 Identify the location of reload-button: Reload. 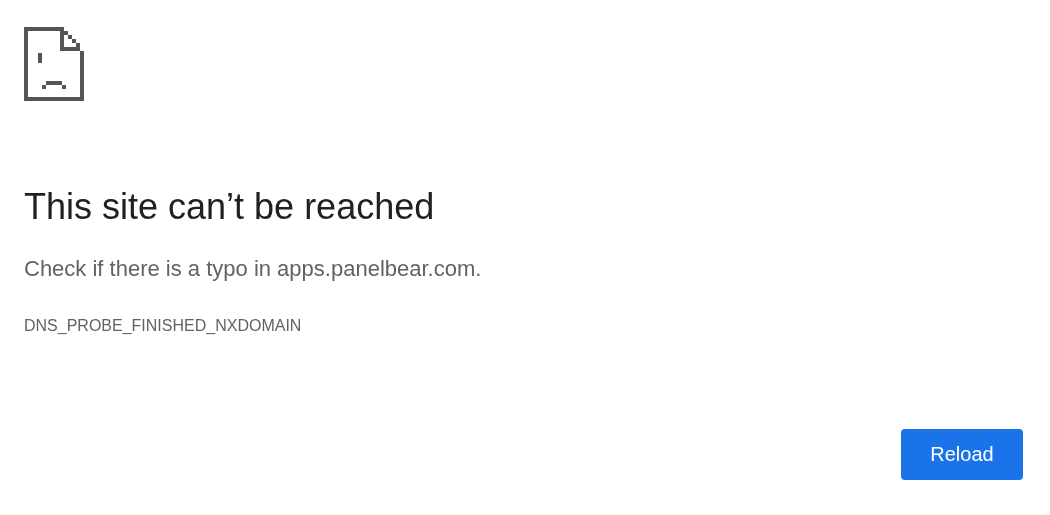
(962, 454).